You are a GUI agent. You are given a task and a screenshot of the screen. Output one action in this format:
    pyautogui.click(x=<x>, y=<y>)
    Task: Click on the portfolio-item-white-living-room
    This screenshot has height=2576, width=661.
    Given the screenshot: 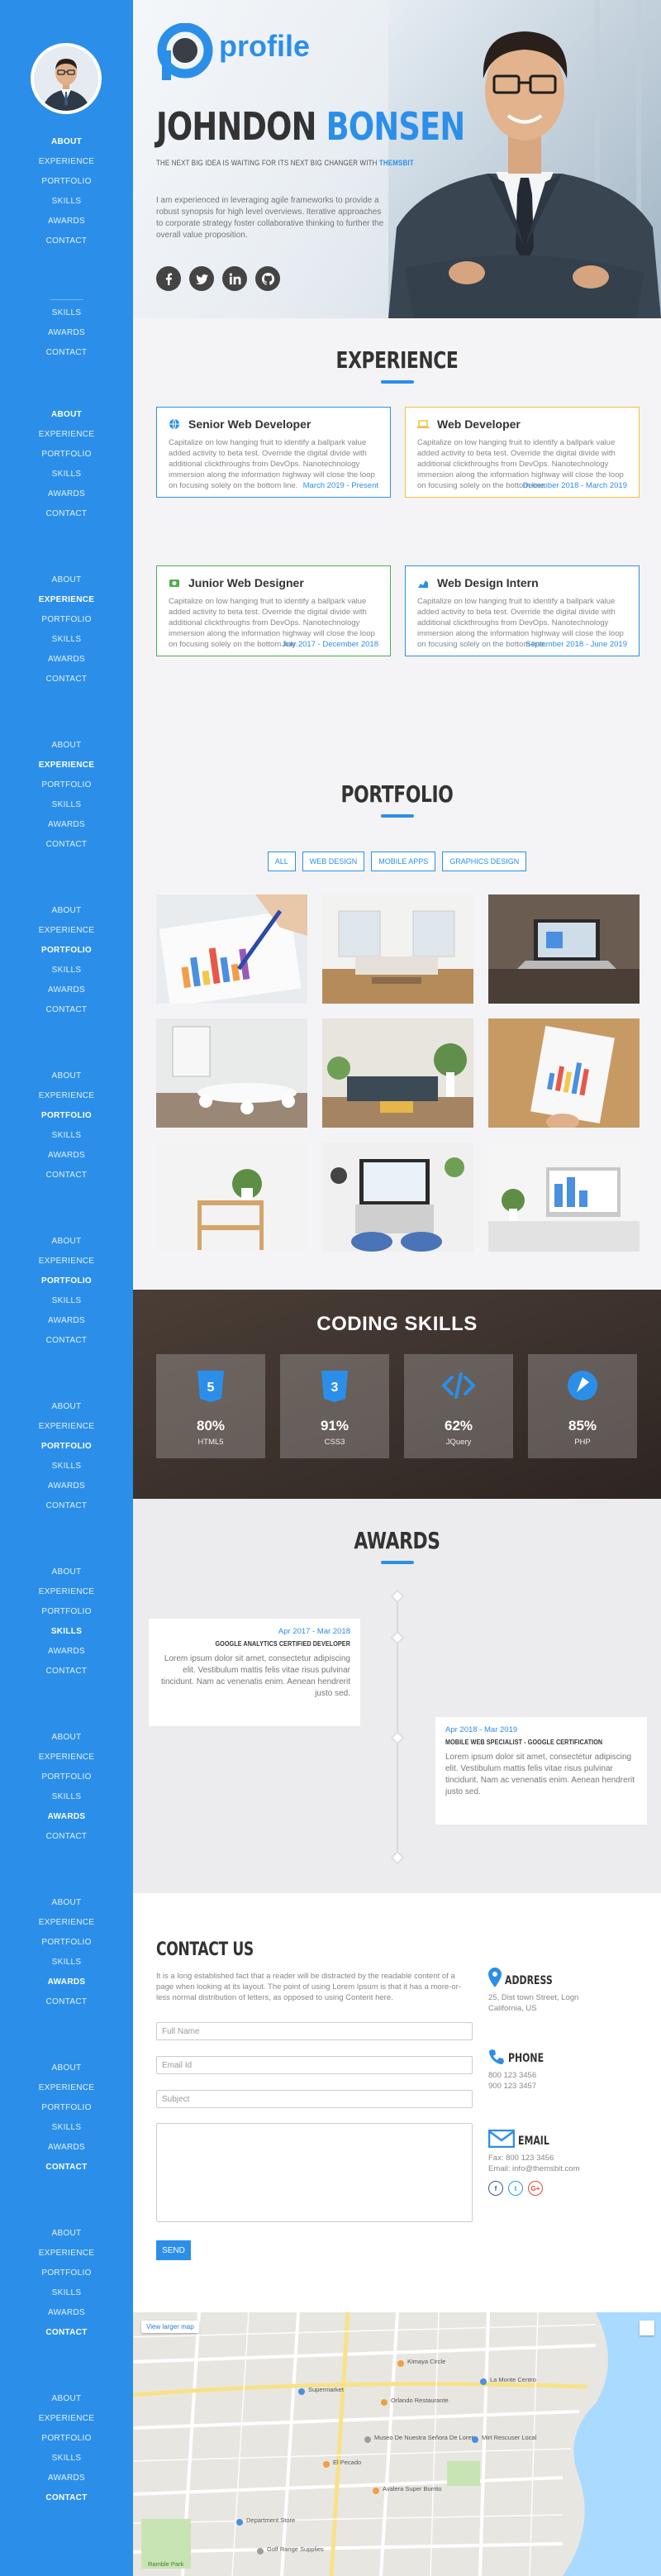 What is the action you would take?
    pyautogui.click(x=398, y=949)
    